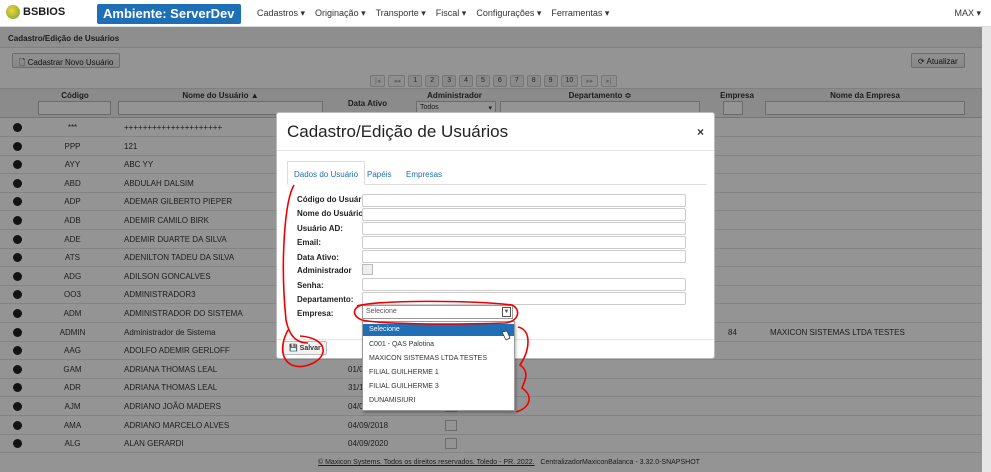 This screenshot has height=472, width=991. Describe the element at coordinates (524, 256) in the screenshot. I see `data-ativo-field` at that location.